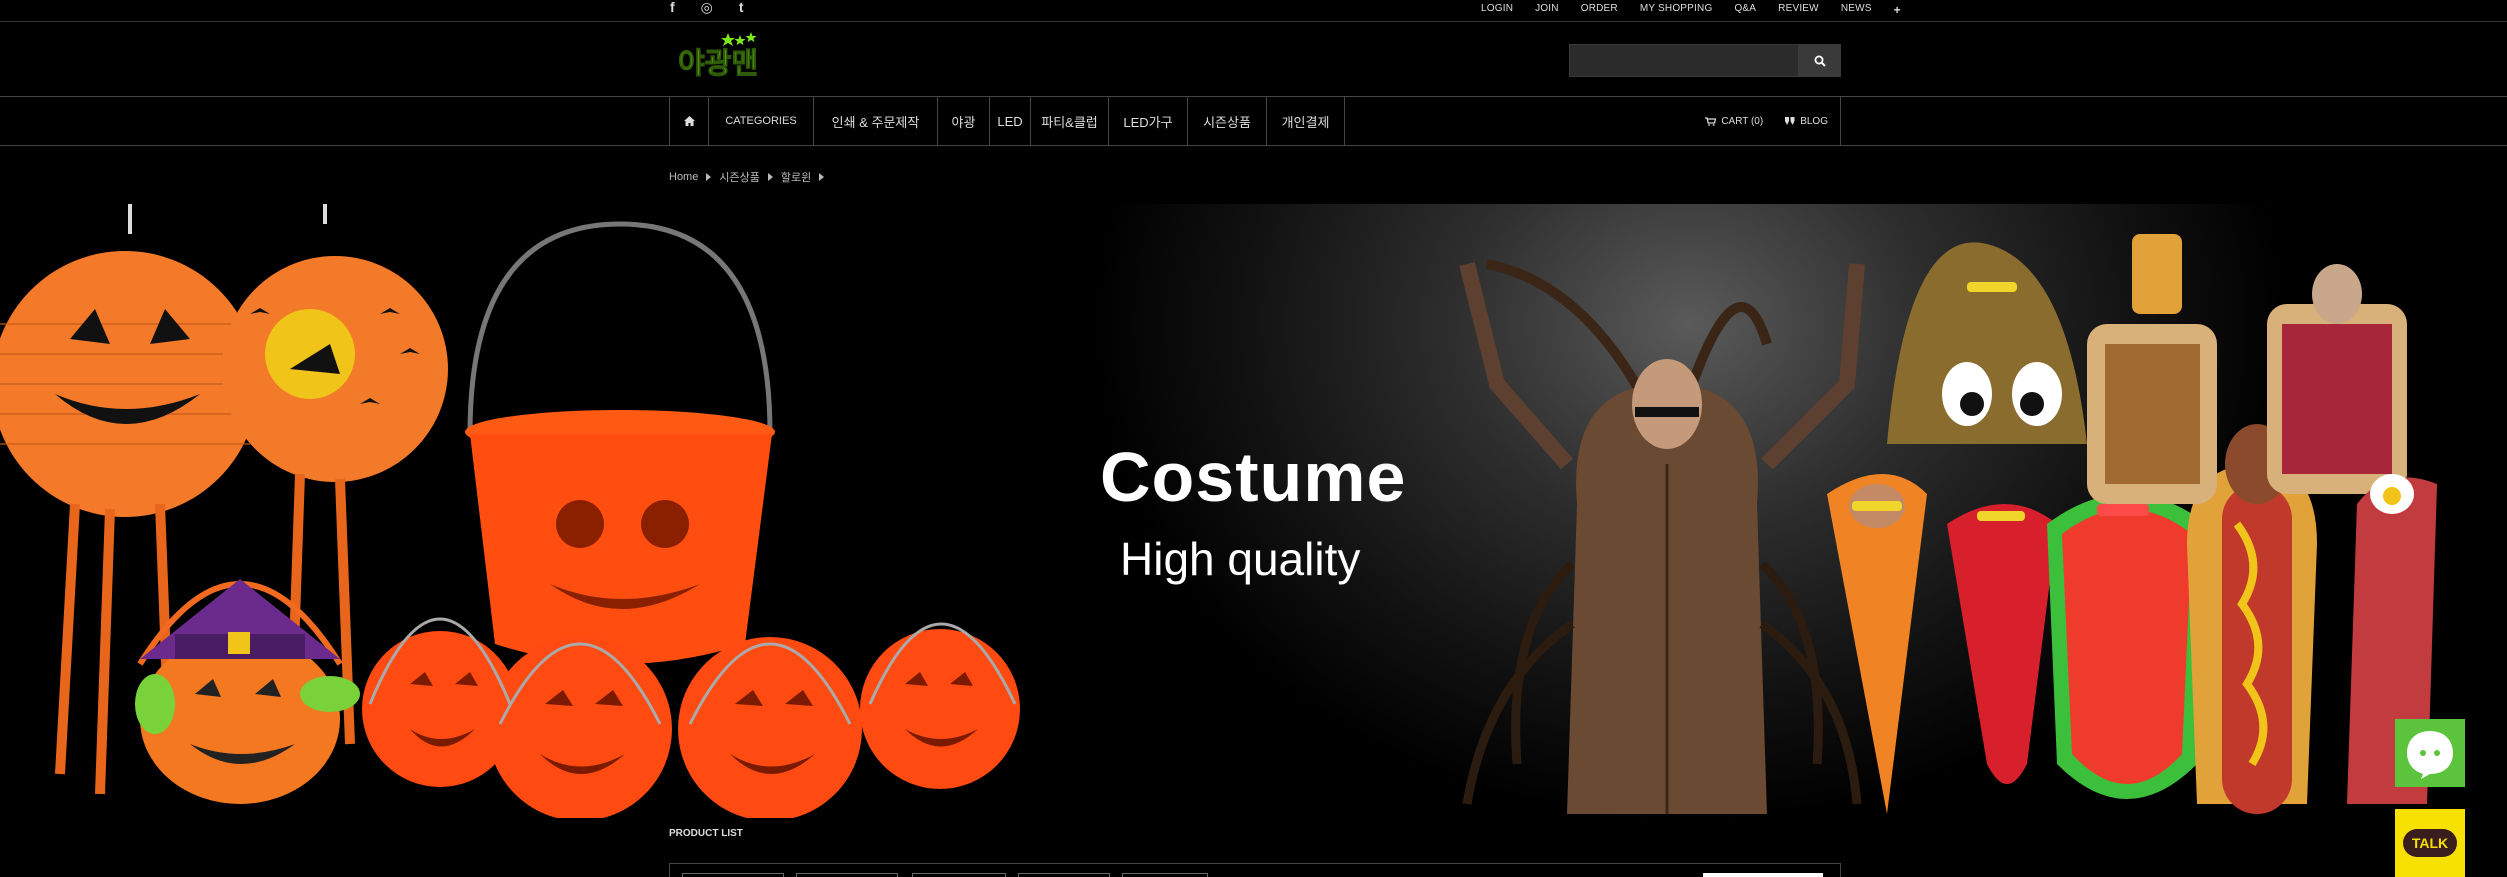 This screenshot has height=877, width=2507. What do you see at coordinates (741, 7) in the screenshot?
I see `tumblr-icon: t` at bounding box center [741, 7].